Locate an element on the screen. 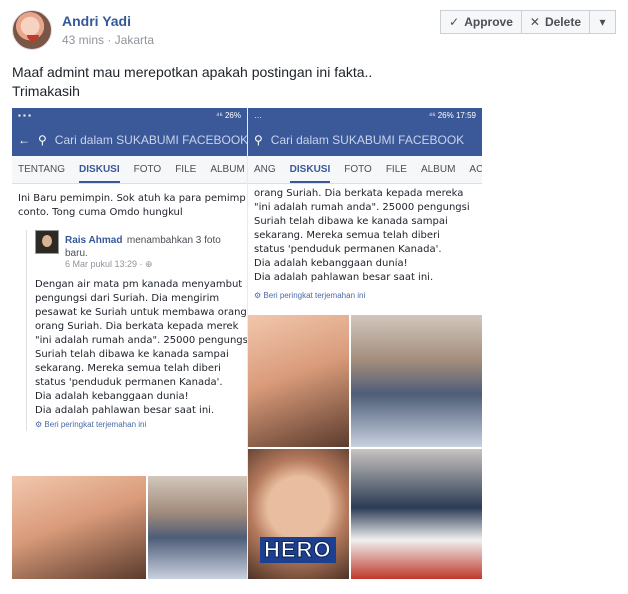  chevron-down-icon: ▾ is located at coordinates (602, 22).